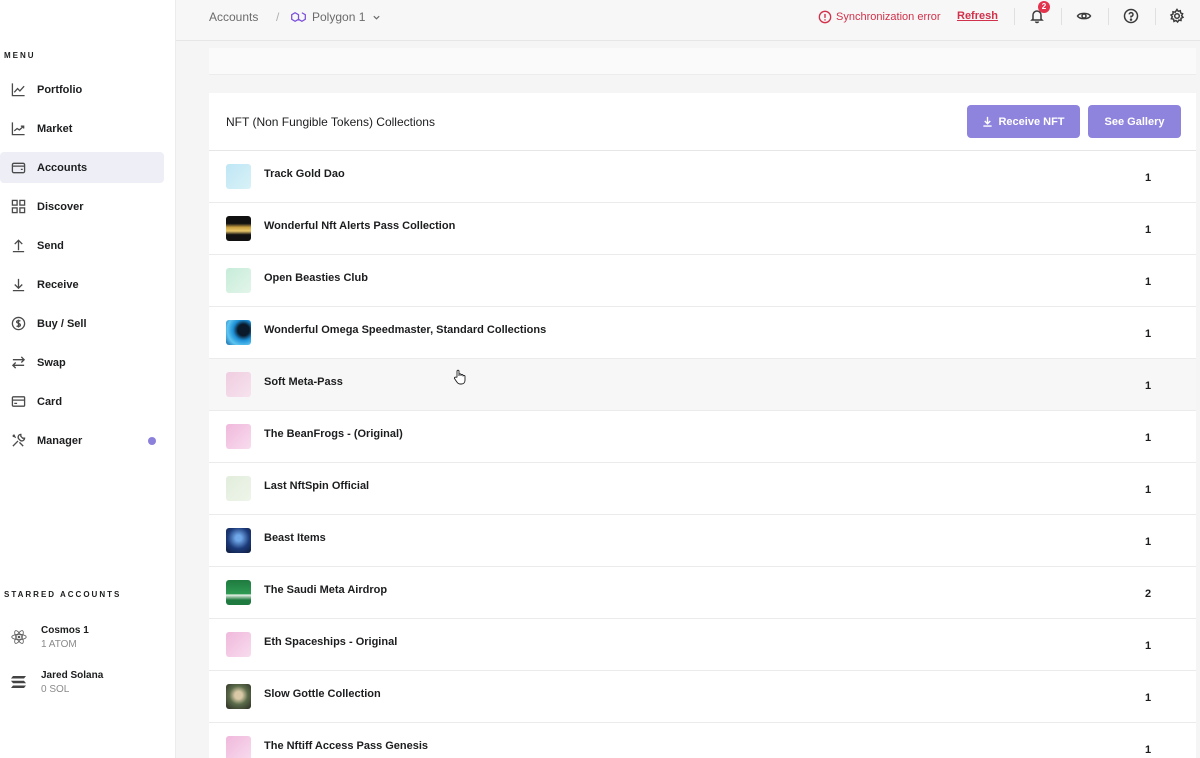 The height and width of the screenshot is (758, 1200). I want to click on starred-account-name: Jared Solana, so click(72, 675).